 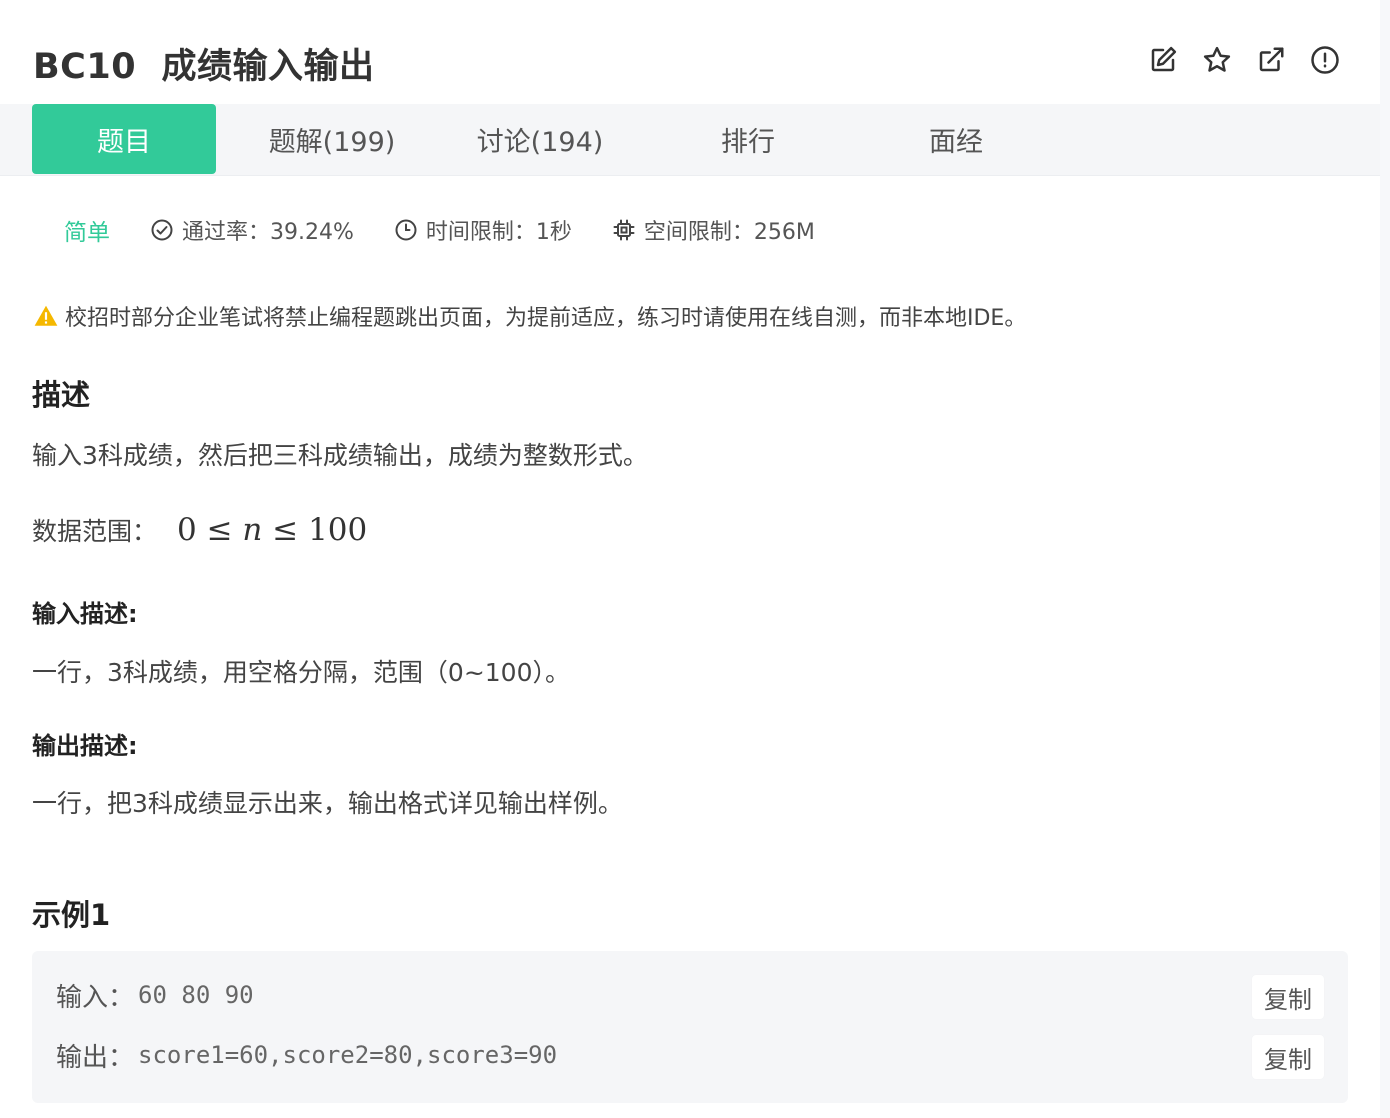 I want to click on clock-icon, so click(x=406, y=230).